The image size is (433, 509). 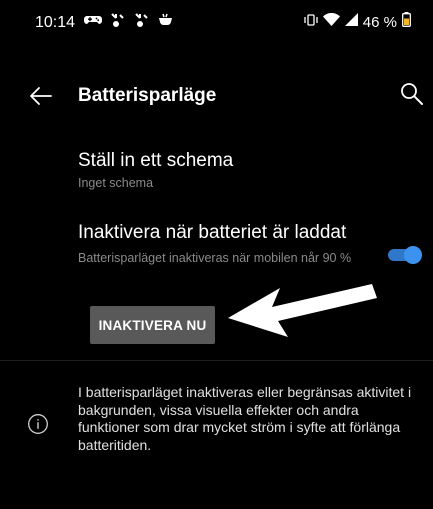 What do you see at coordinates (38, 424) in the screenshot?
I see `info-icon` at bounding box center [38, 424].